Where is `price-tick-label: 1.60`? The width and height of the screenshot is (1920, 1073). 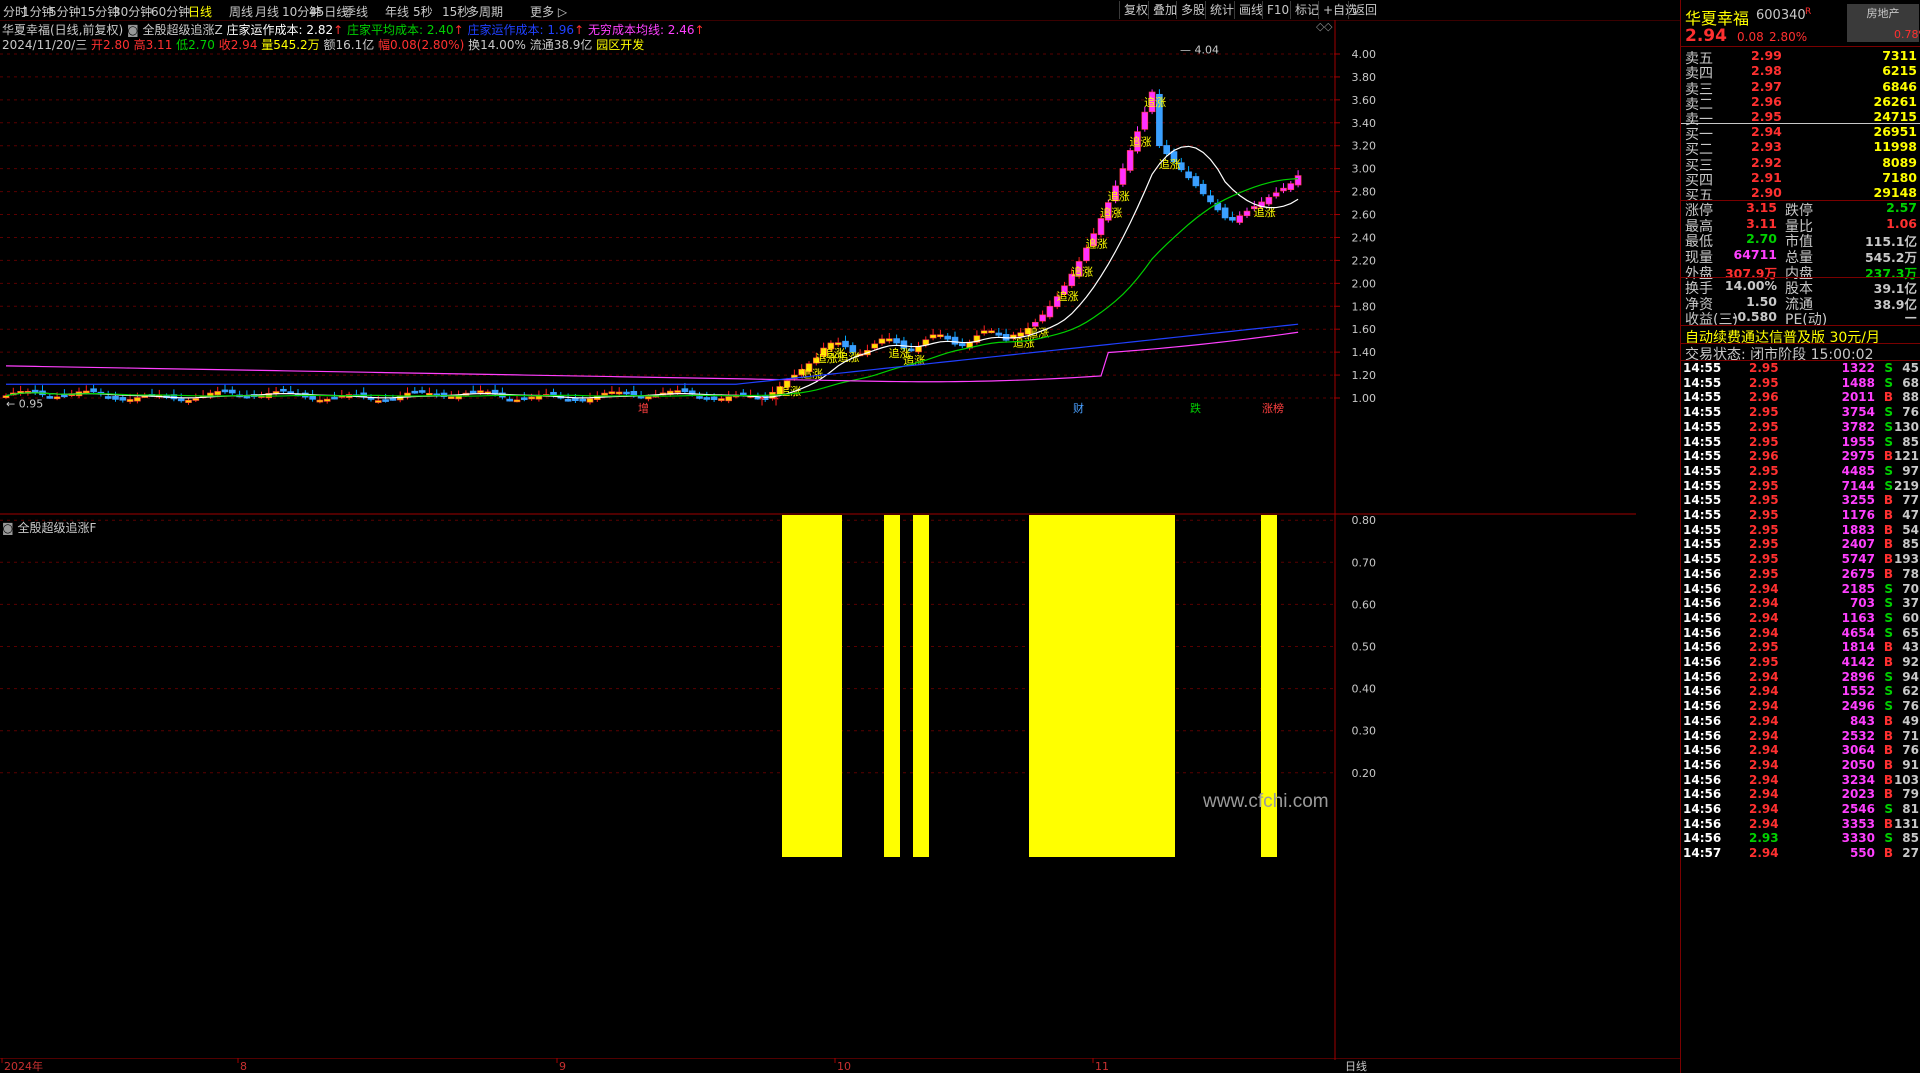 price-tick-label: 1.60 is located at coordinates (1364, 329).